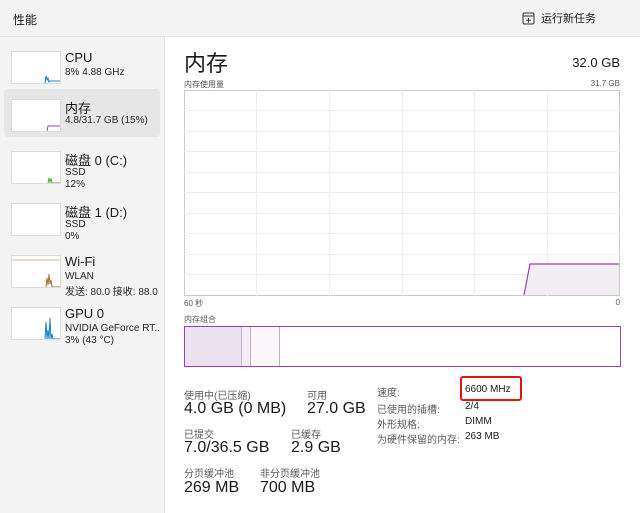 The height and width of the screenshot is (513, 640). I want to click on sidebar-item-wifi-name: Wi-Fi, so click(80, 261).